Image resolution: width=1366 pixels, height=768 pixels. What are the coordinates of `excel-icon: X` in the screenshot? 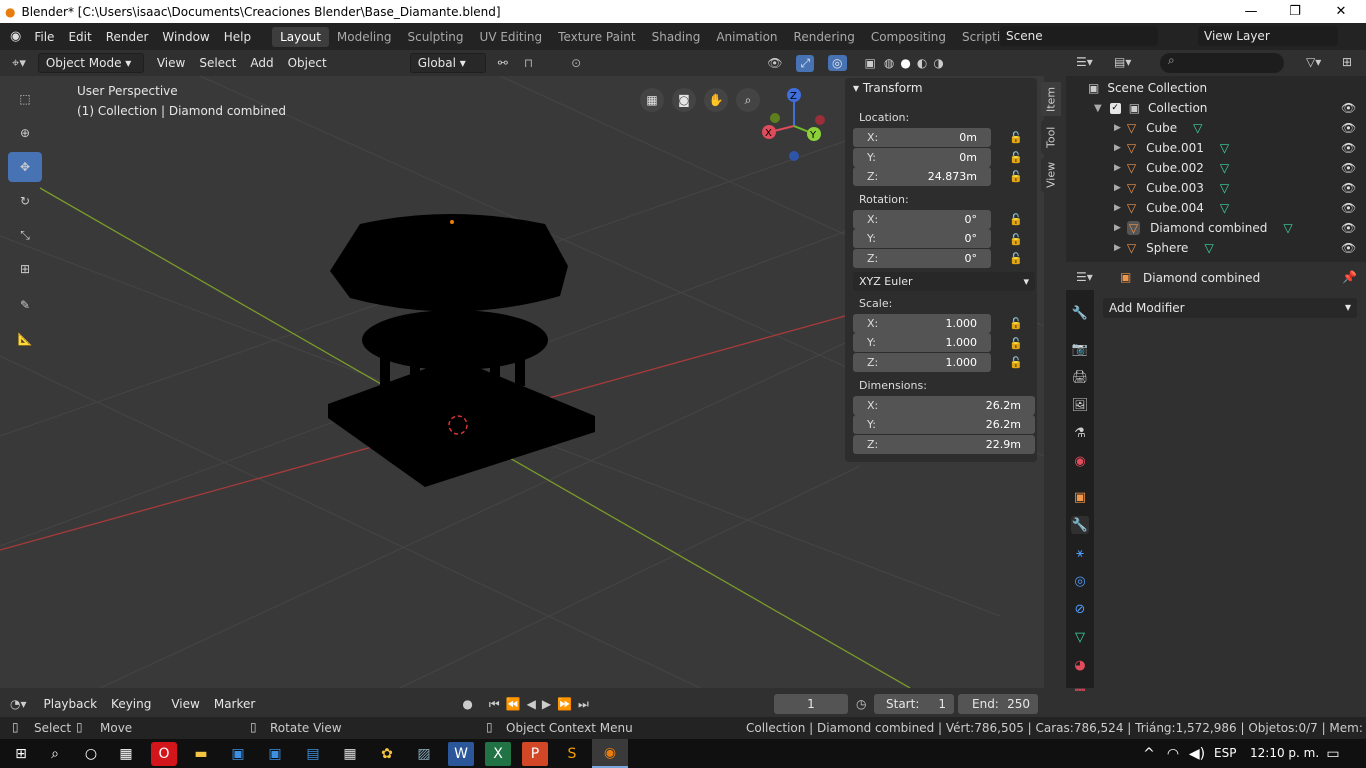 It's located at (498, 754).